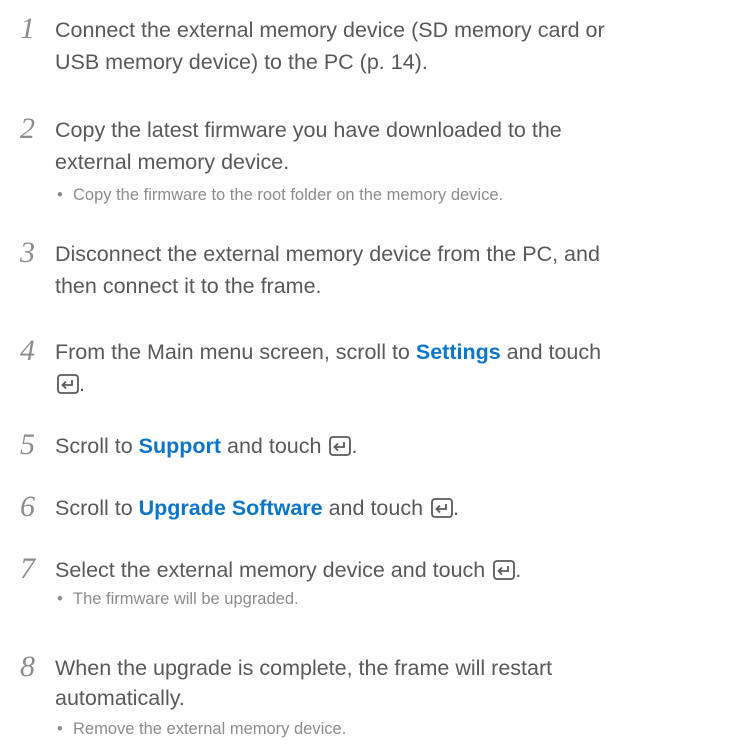 The height and width of the screenshot is (753, 740). I want to click on step-text-line: Scroll to Support and touch ., so click(397, 446).